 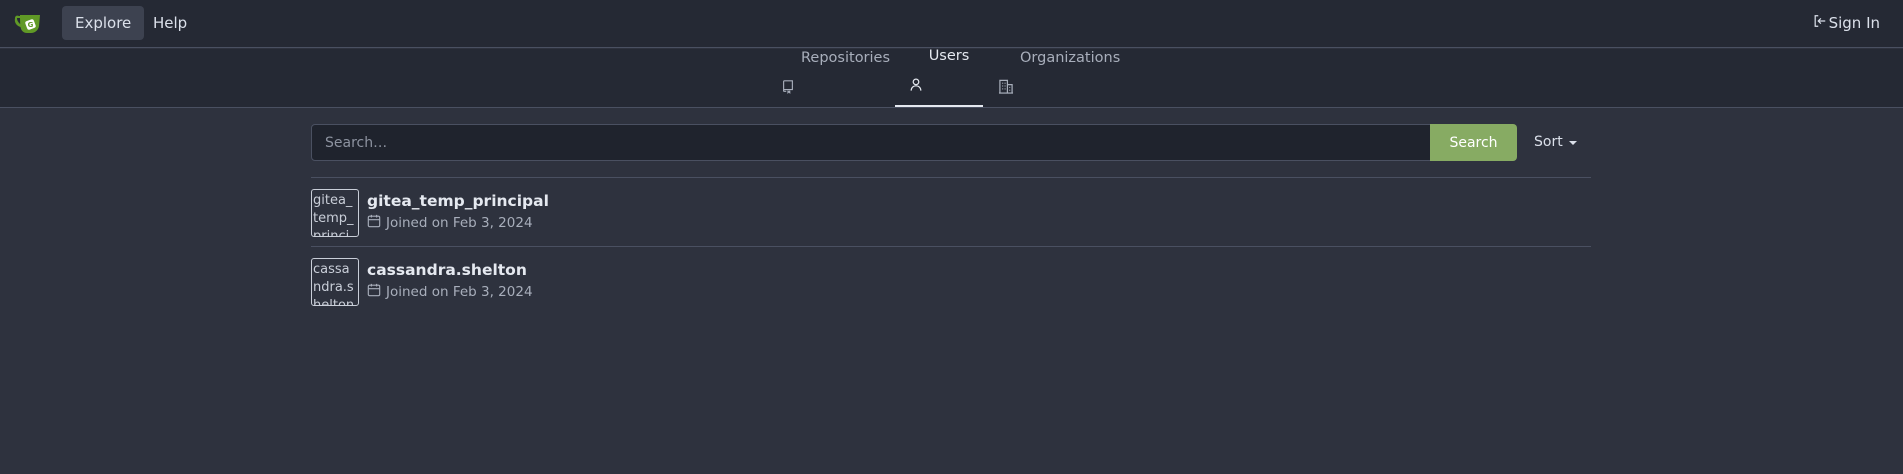 I want to click on caret-down-icon, so click(x=1572, y=142).